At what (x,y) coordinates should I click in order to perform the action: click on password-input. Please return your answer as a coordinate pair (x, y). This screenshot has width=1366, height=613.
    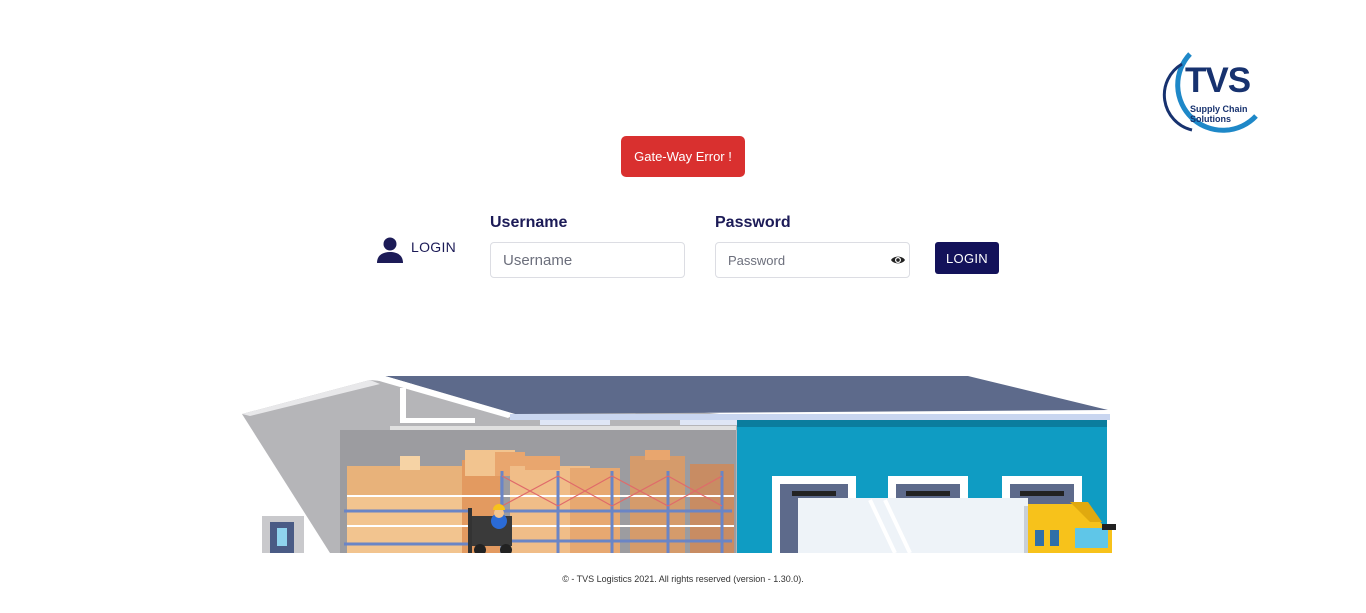
    Looking at the image, I should click on (812, 260).